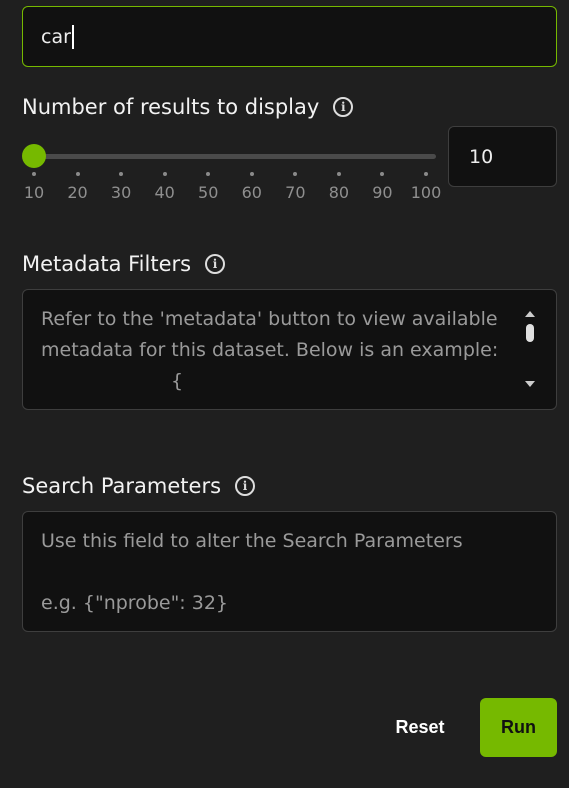  What do you see at coordinates (530, 333) in the screenshot?
I see `scrollbar-thumb` at bounding box center [530, 333].